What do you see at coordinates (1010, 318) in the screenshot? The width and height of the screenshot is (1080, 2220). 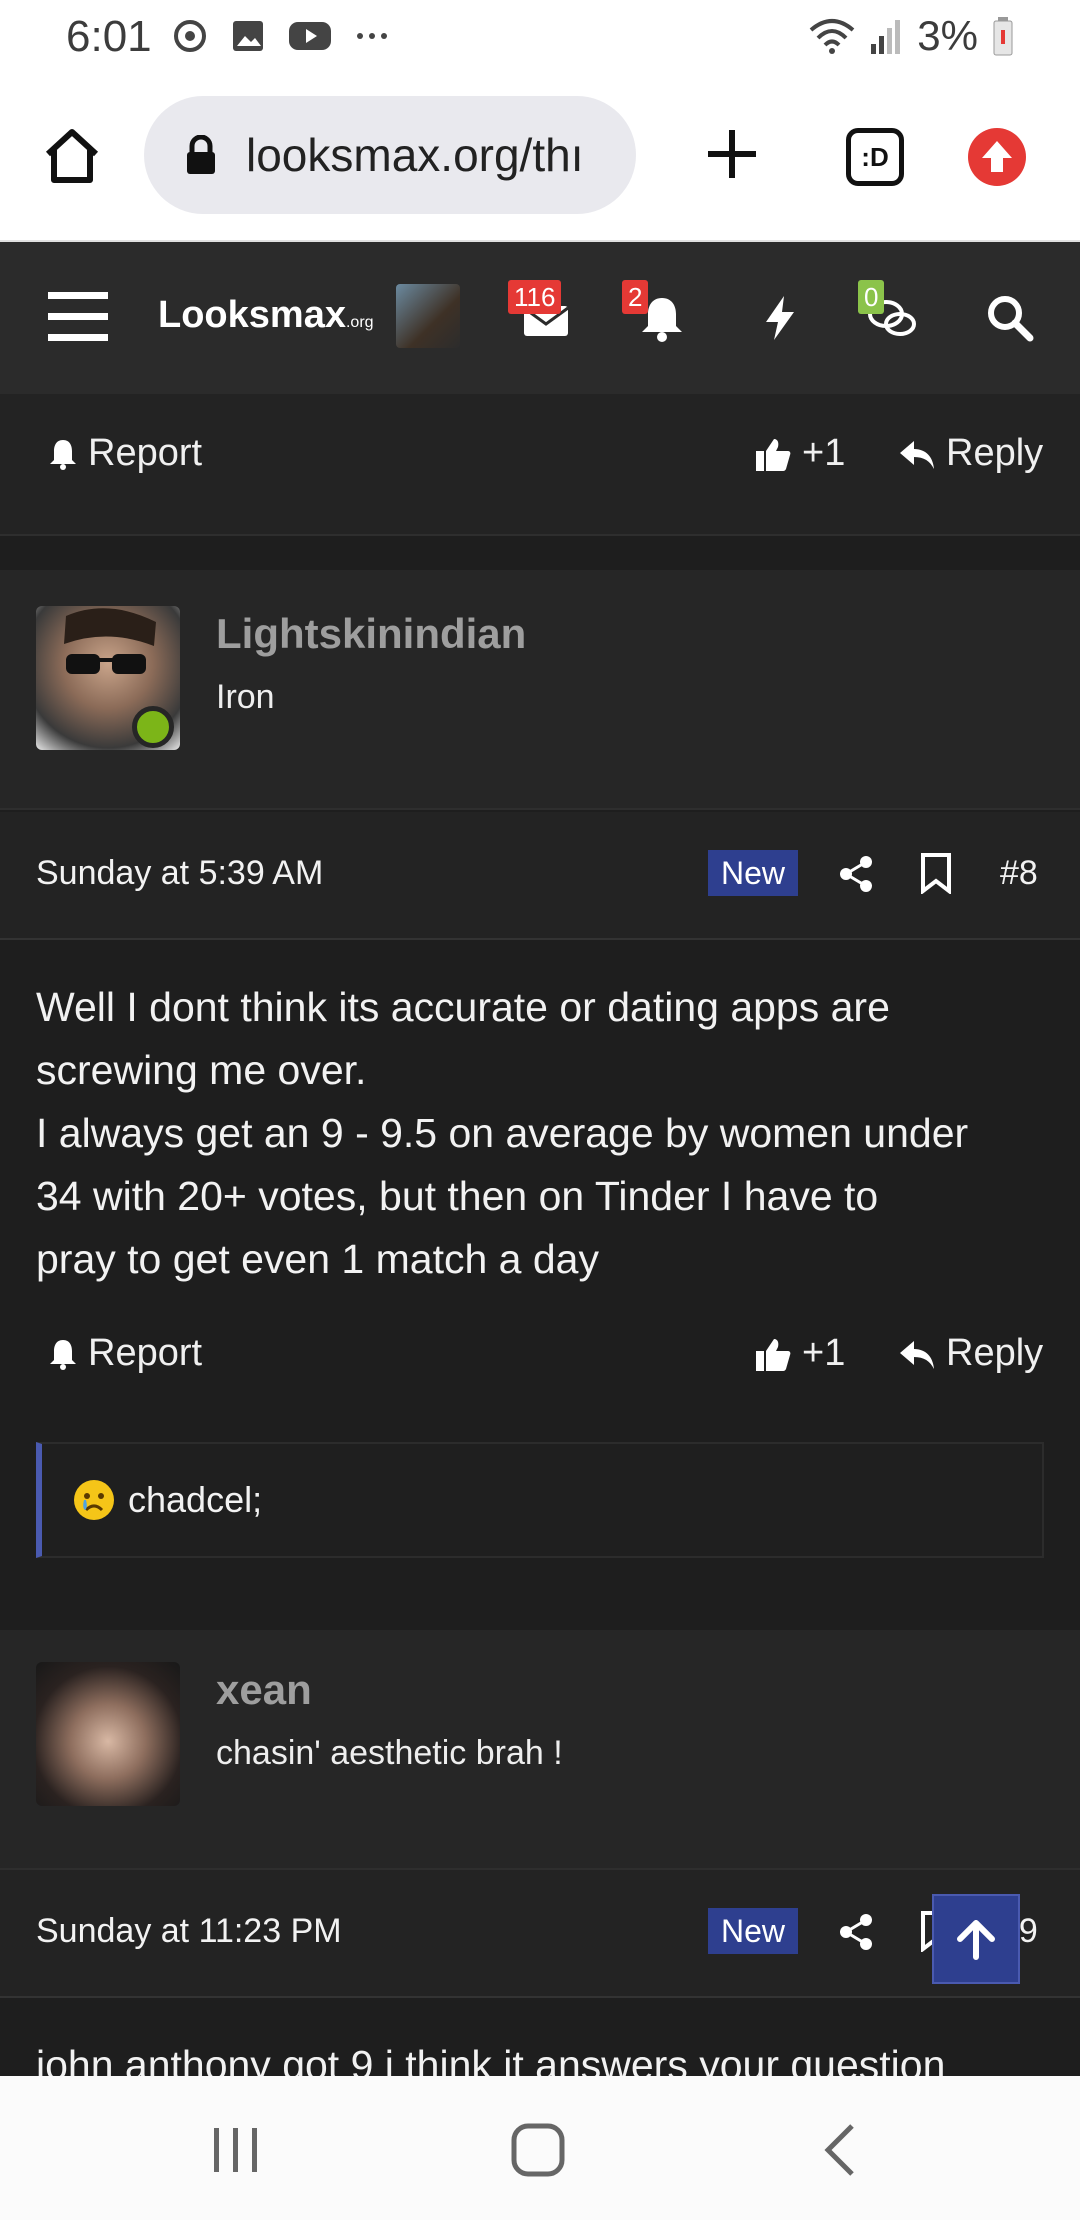 I see `search-icon` at bounding box center [1010, 318].